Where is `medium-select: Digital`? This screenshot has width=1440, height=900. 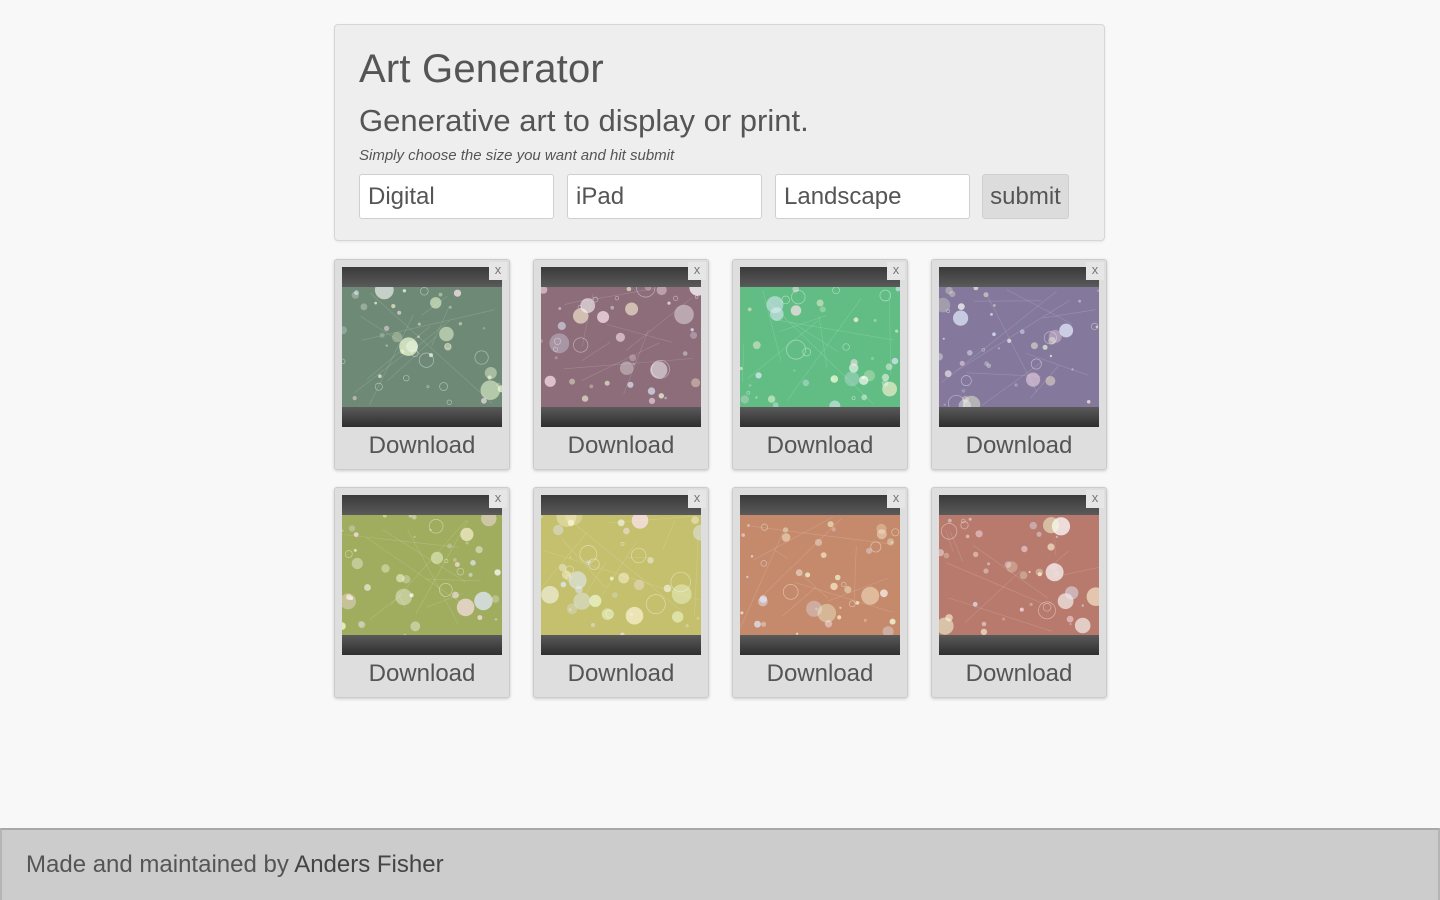
medium-select: Digital is located at coordinates (456, 196).